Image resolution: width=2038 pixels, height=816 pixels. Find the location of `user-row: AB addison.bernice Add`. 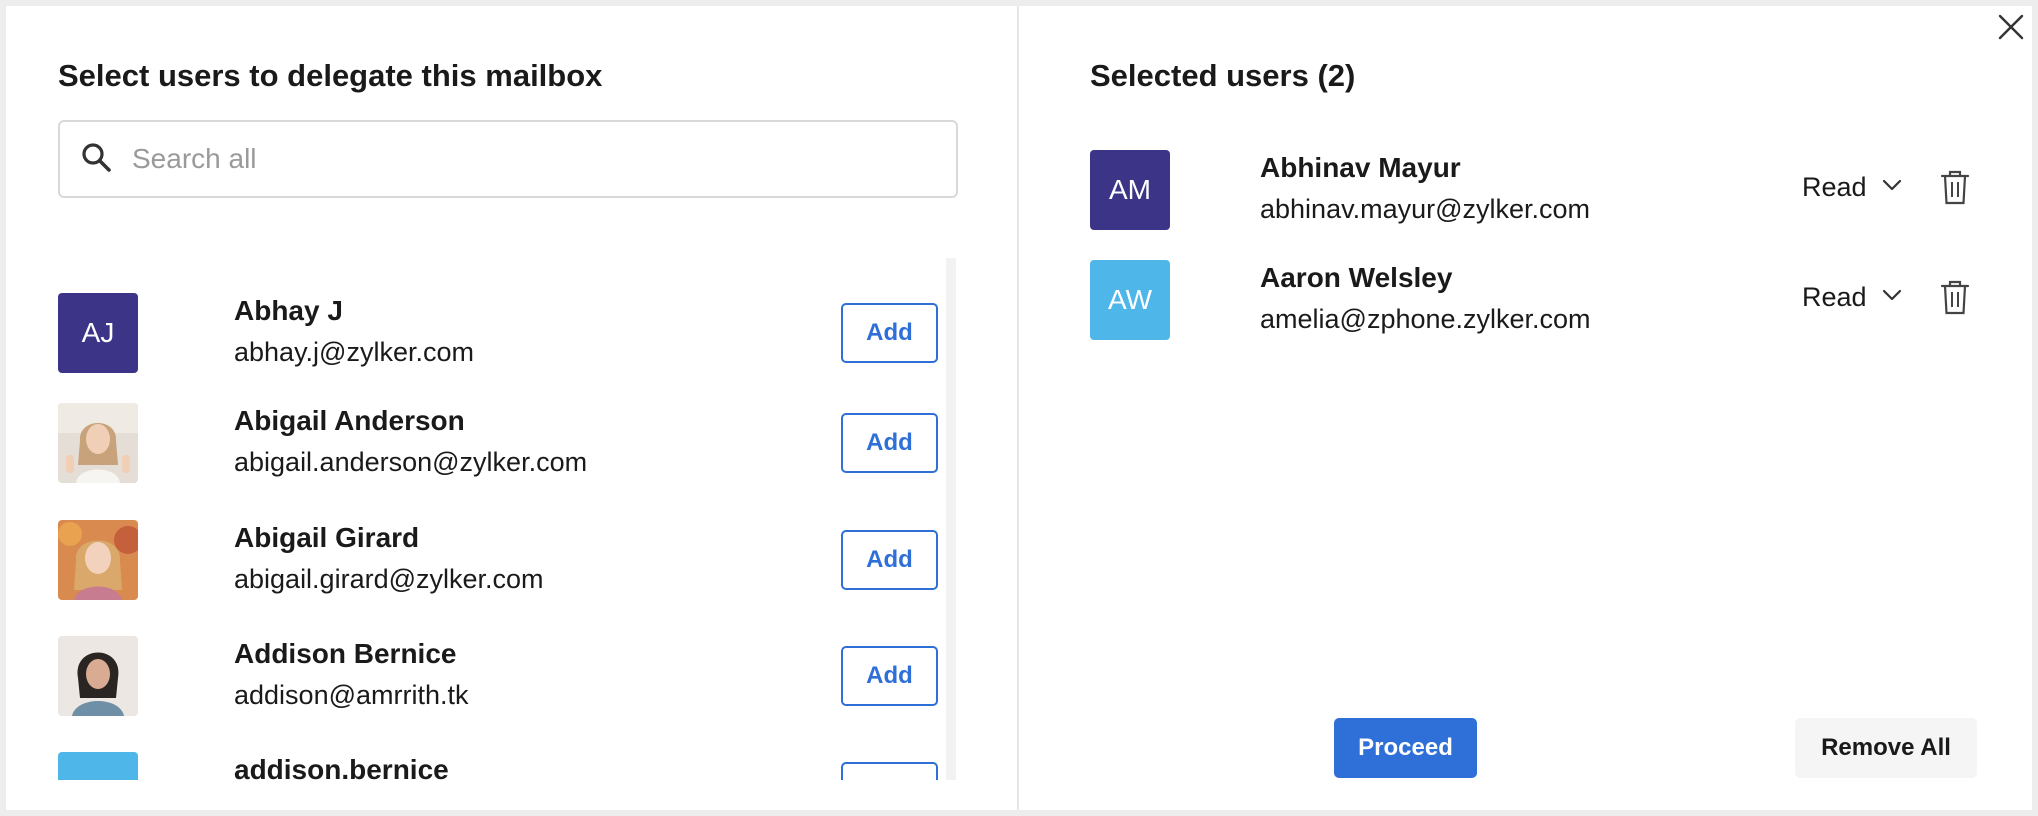

user-row: AB addison.bernice Add is located at coordinates (498, 766).